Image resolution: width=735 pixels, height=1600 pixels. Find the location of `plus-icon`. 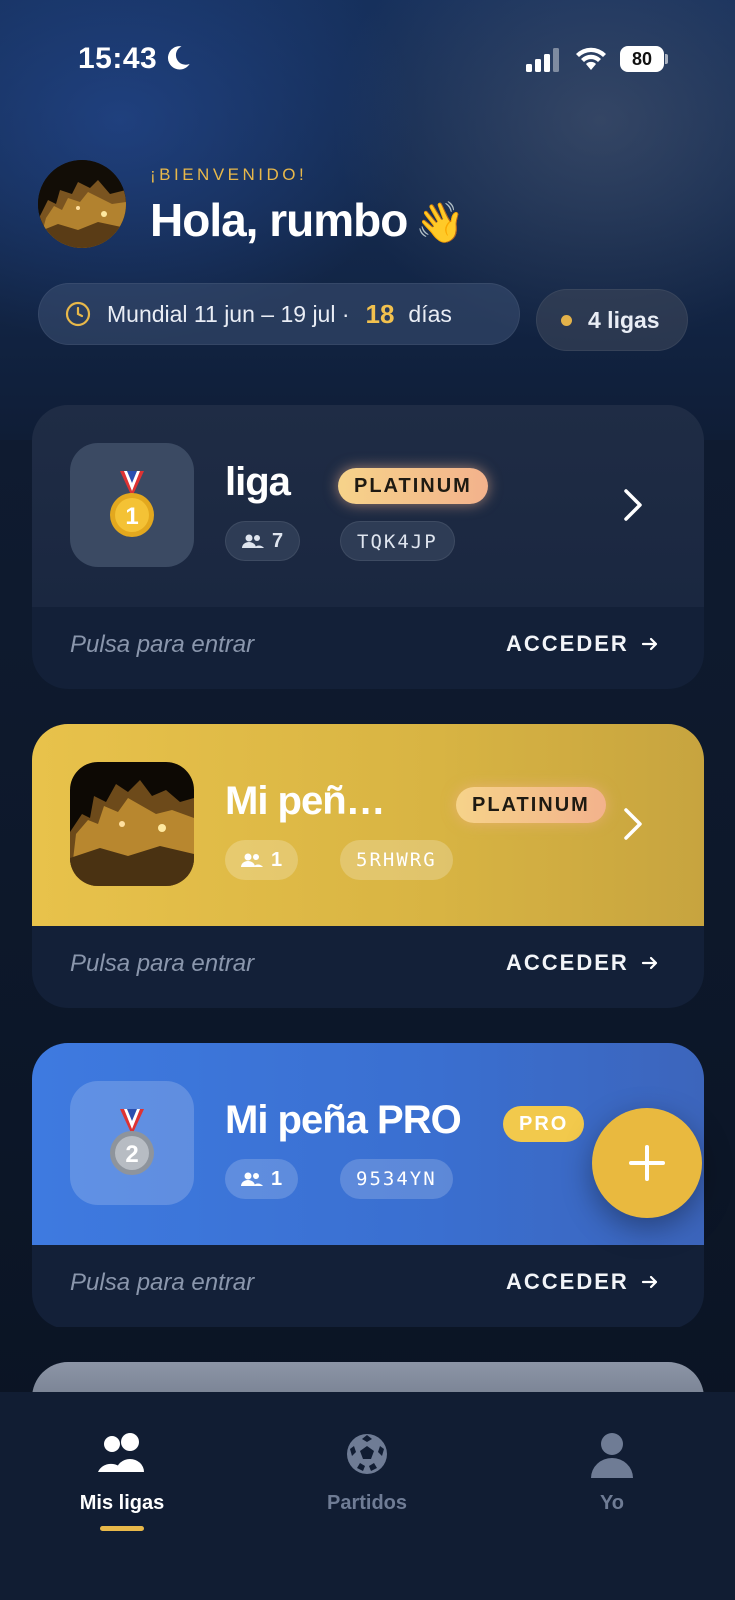

plus-icon is located at coordinates (647, 1163).